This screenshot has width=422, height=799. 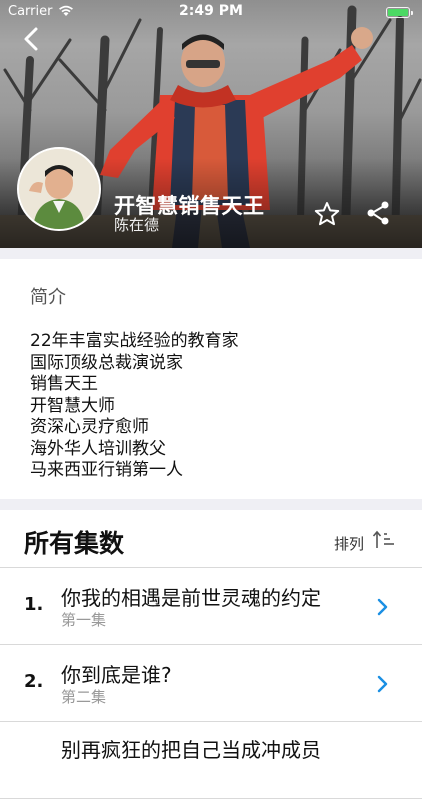 What do you see at coordinates (191, 598) in the screenshot?
I see `episode-title: 你我的相遇是前世灵魂的约定` at bounding box center [191, 598].